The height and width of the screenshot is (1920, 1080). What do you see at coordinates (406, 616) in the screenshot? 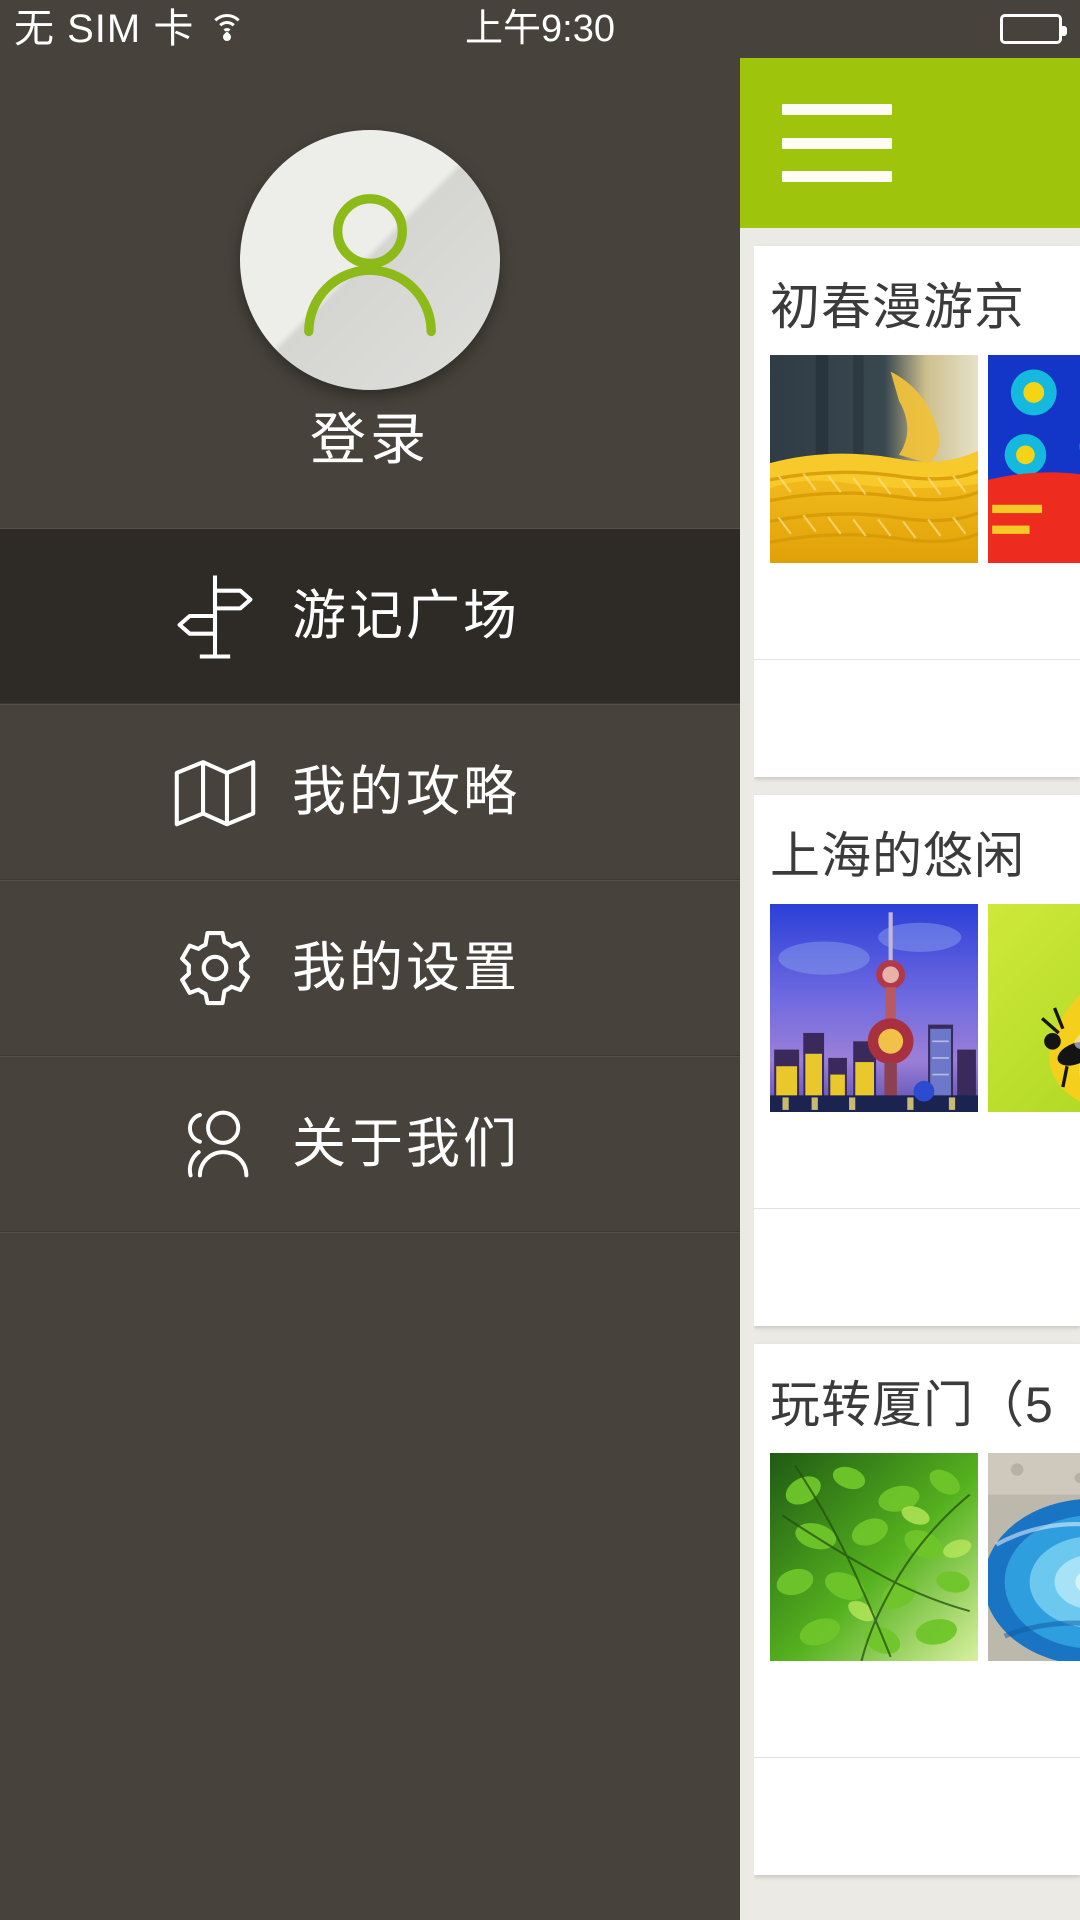
I see `sidebar-item-label: 游记广场` at bounding box center [406, 616].